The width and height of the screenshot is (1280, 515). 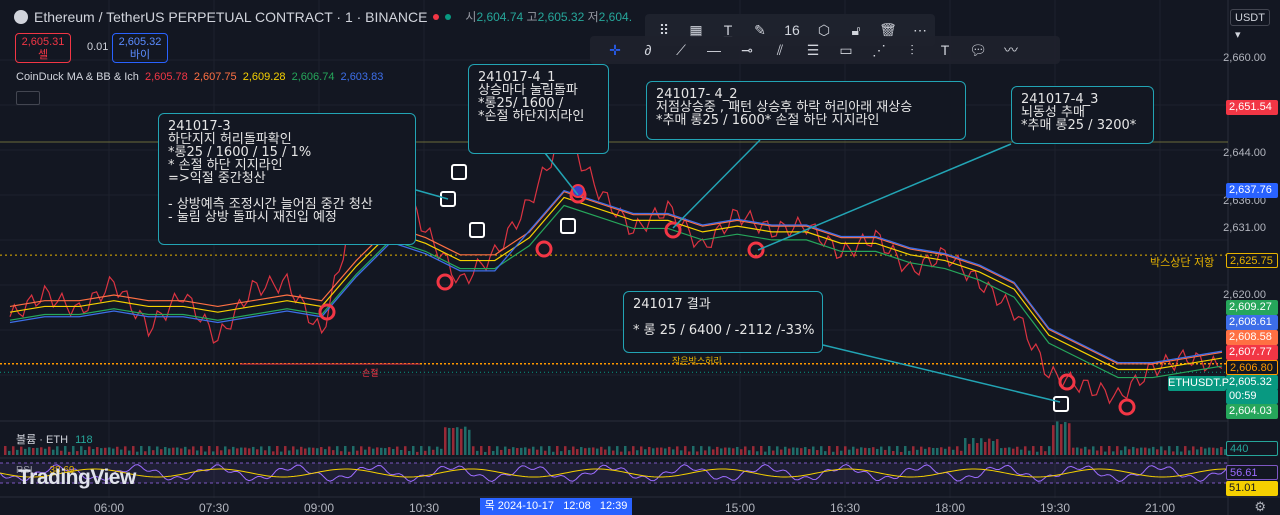 I want to click on rsi-axis-label: 56.61, so click(x=1252, y=472).